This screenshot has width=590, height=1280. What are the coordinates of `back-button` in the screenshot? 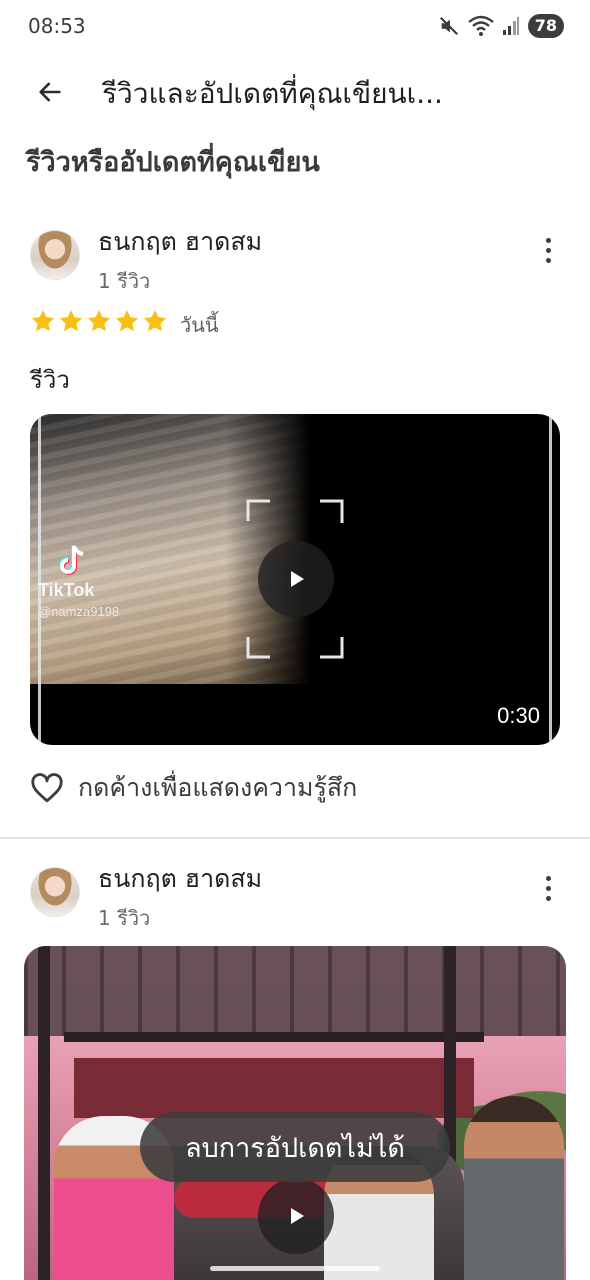 It's located at (50, 92).